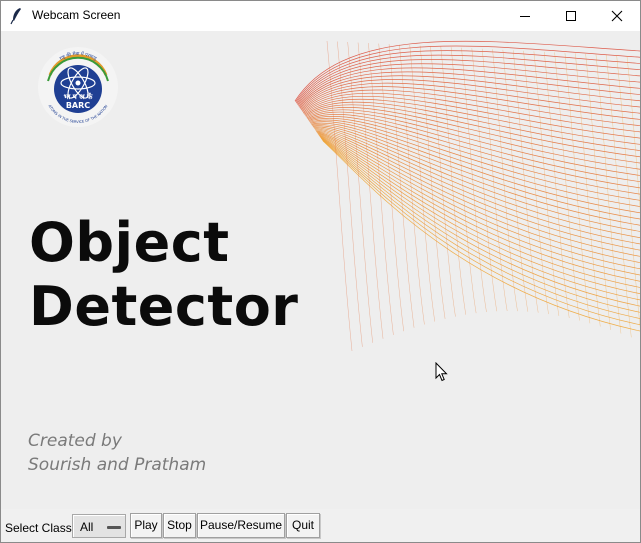  I want to click on maximize-button, so click(571, 16).